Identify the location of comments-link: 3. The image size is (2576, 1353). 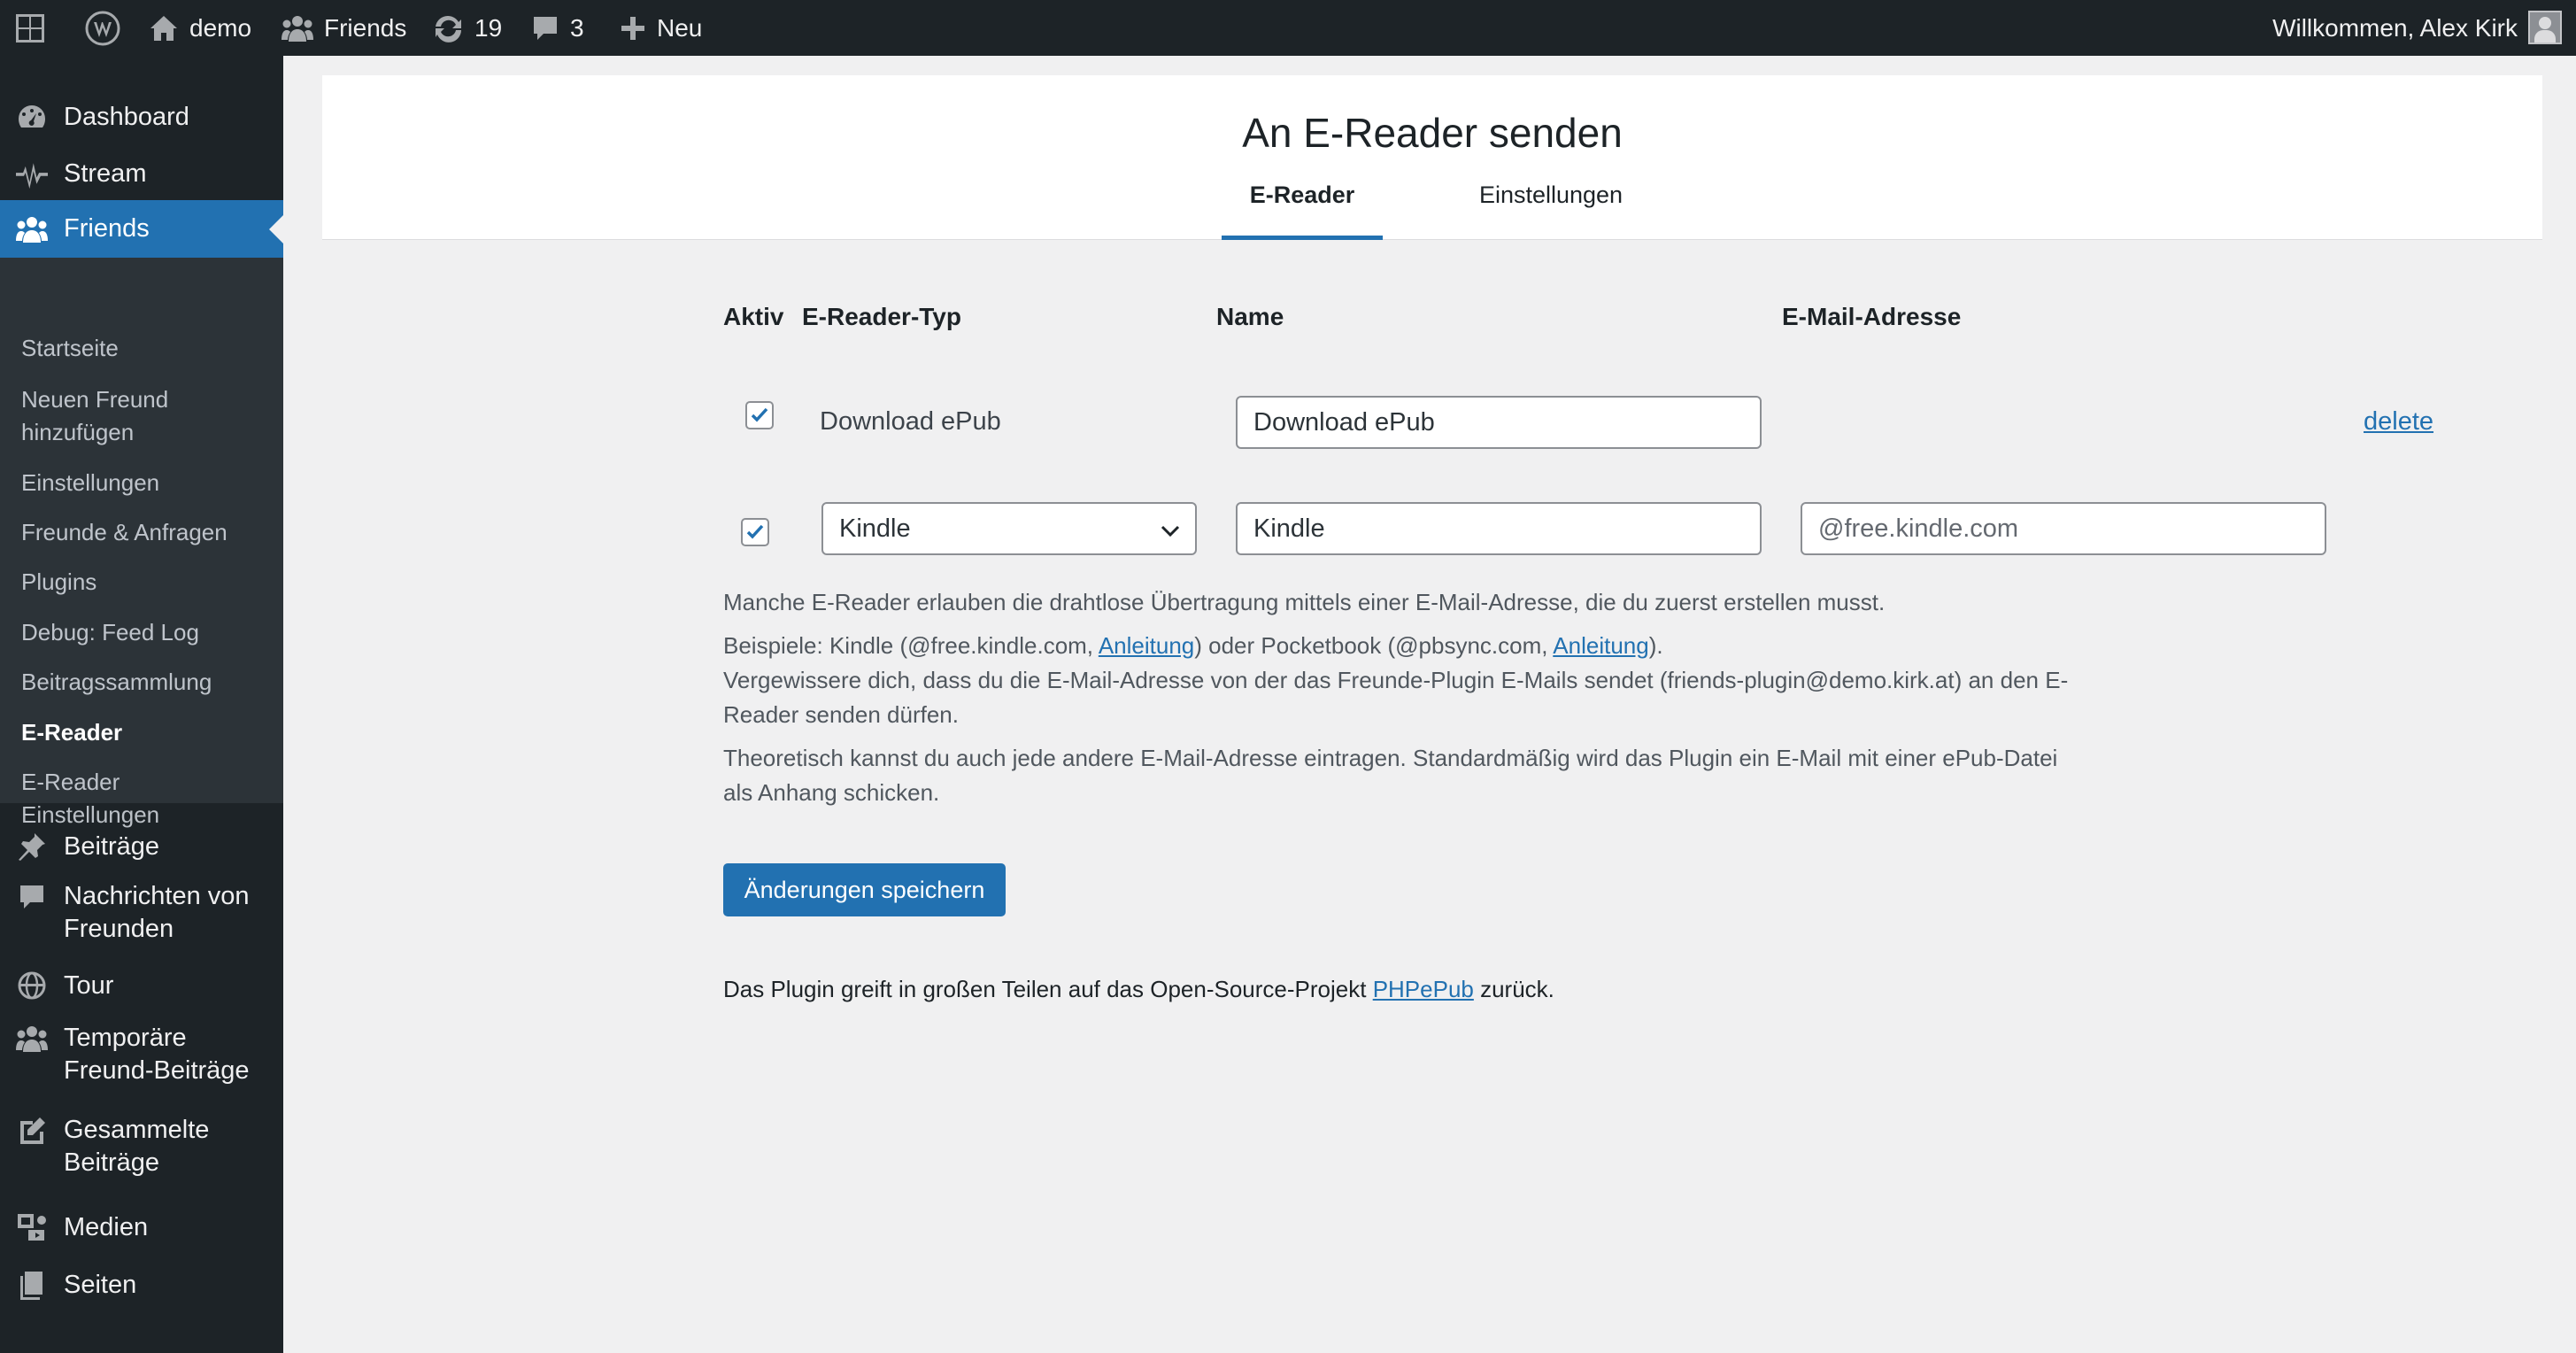
(557, 28).